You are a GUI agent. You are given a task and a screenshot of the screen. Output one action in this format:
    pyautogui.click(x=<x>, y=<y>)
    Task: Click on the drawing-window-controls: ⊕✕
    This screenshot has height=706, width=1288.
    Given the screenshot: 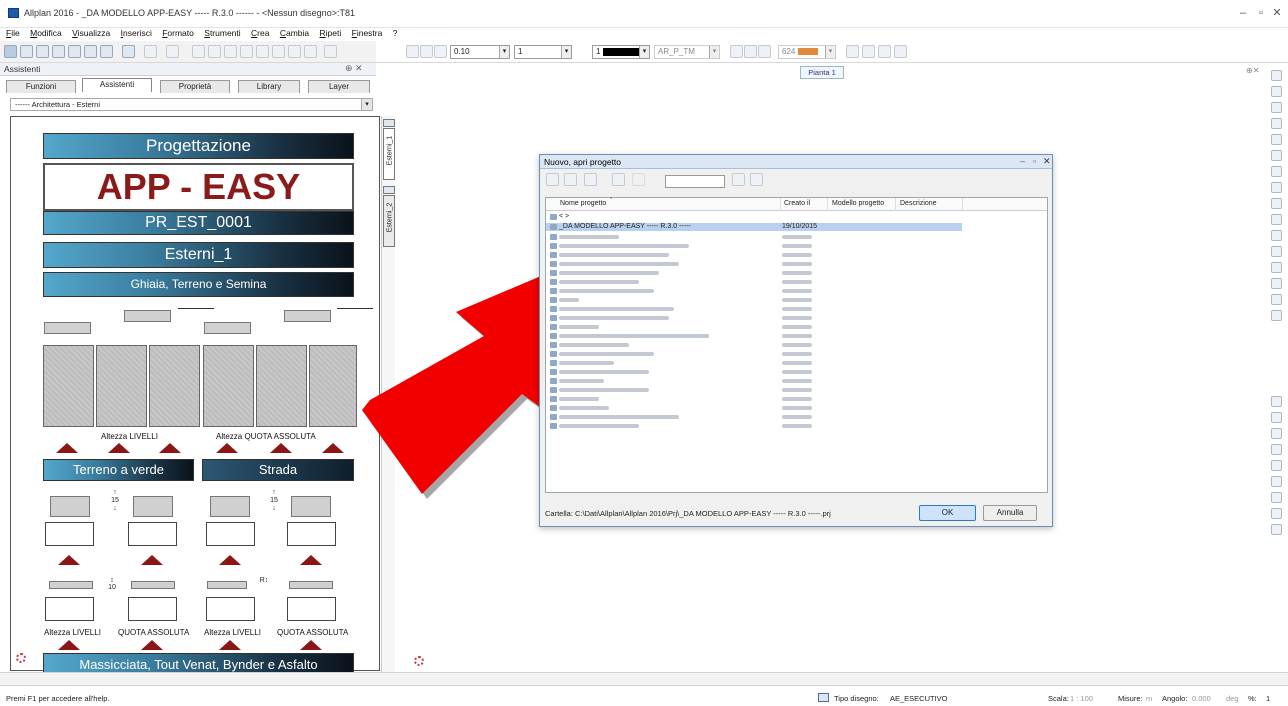 What is the action you would take?
    pyautogui.click(x=1252, y=70)
    